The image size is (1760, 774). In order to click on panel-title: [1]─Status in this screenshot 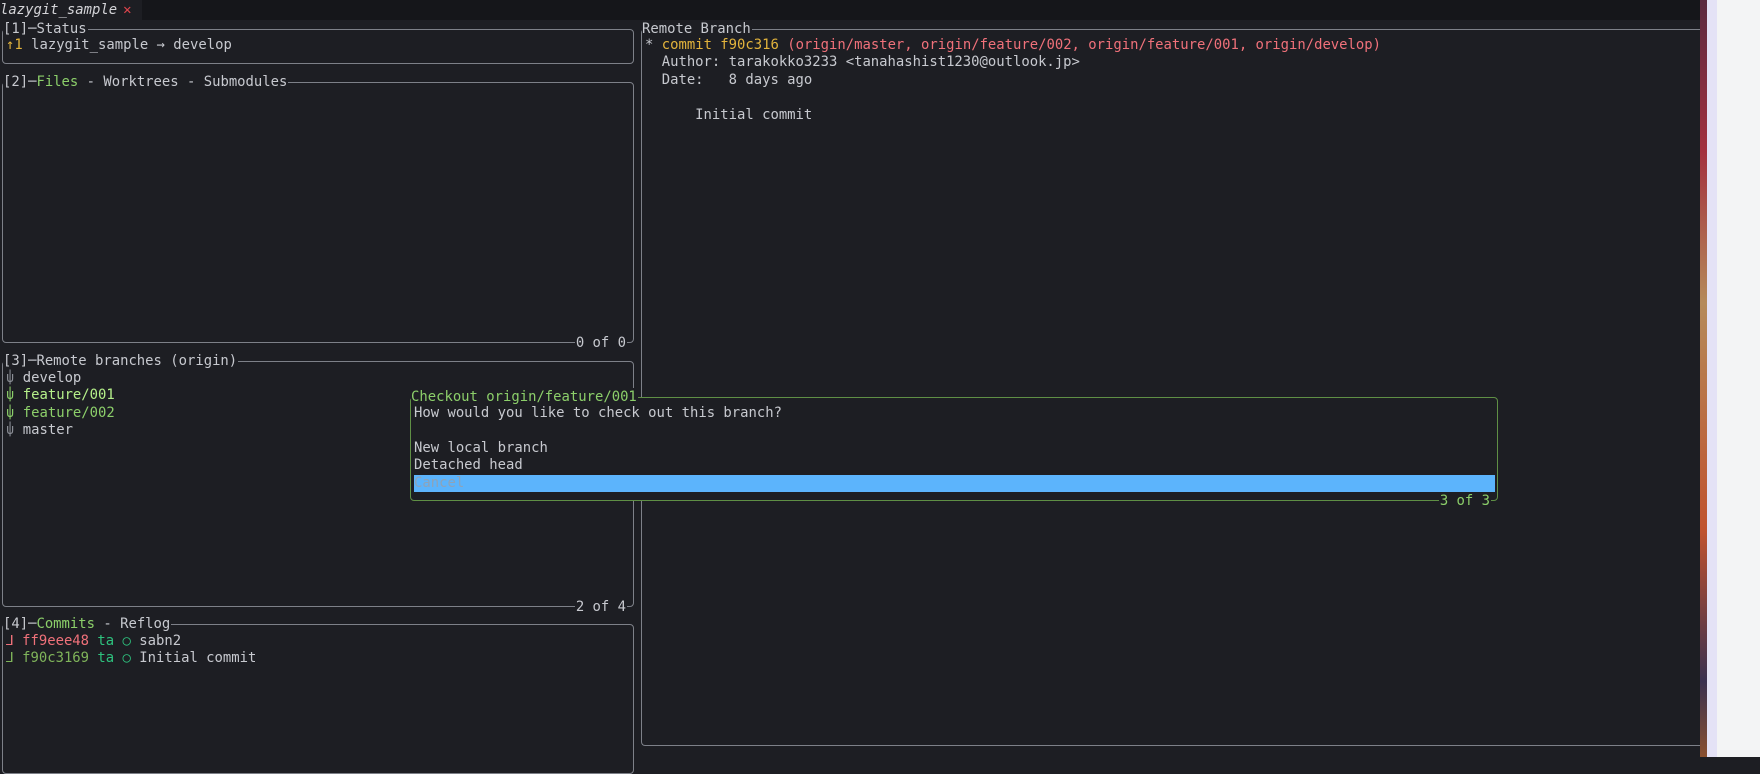, I will do `click(45, 29)`.